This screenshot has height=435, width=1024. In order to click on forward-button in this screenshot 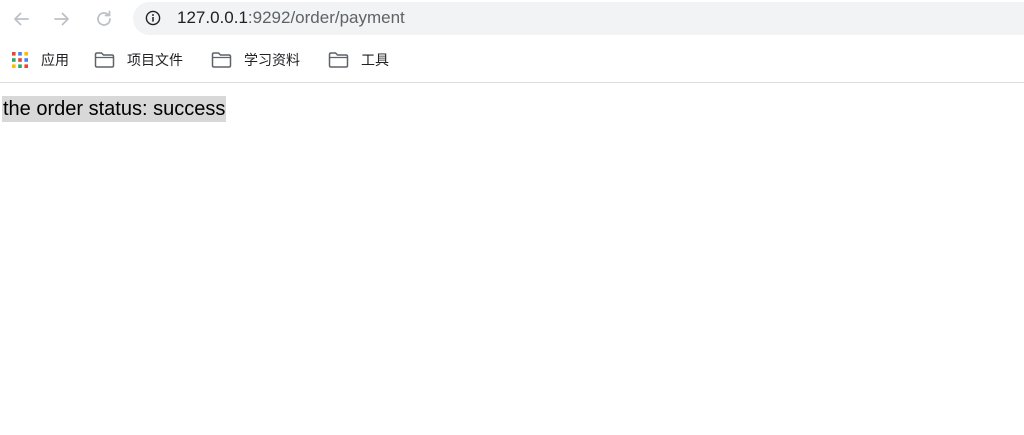, I will do `click(62, 19)`.